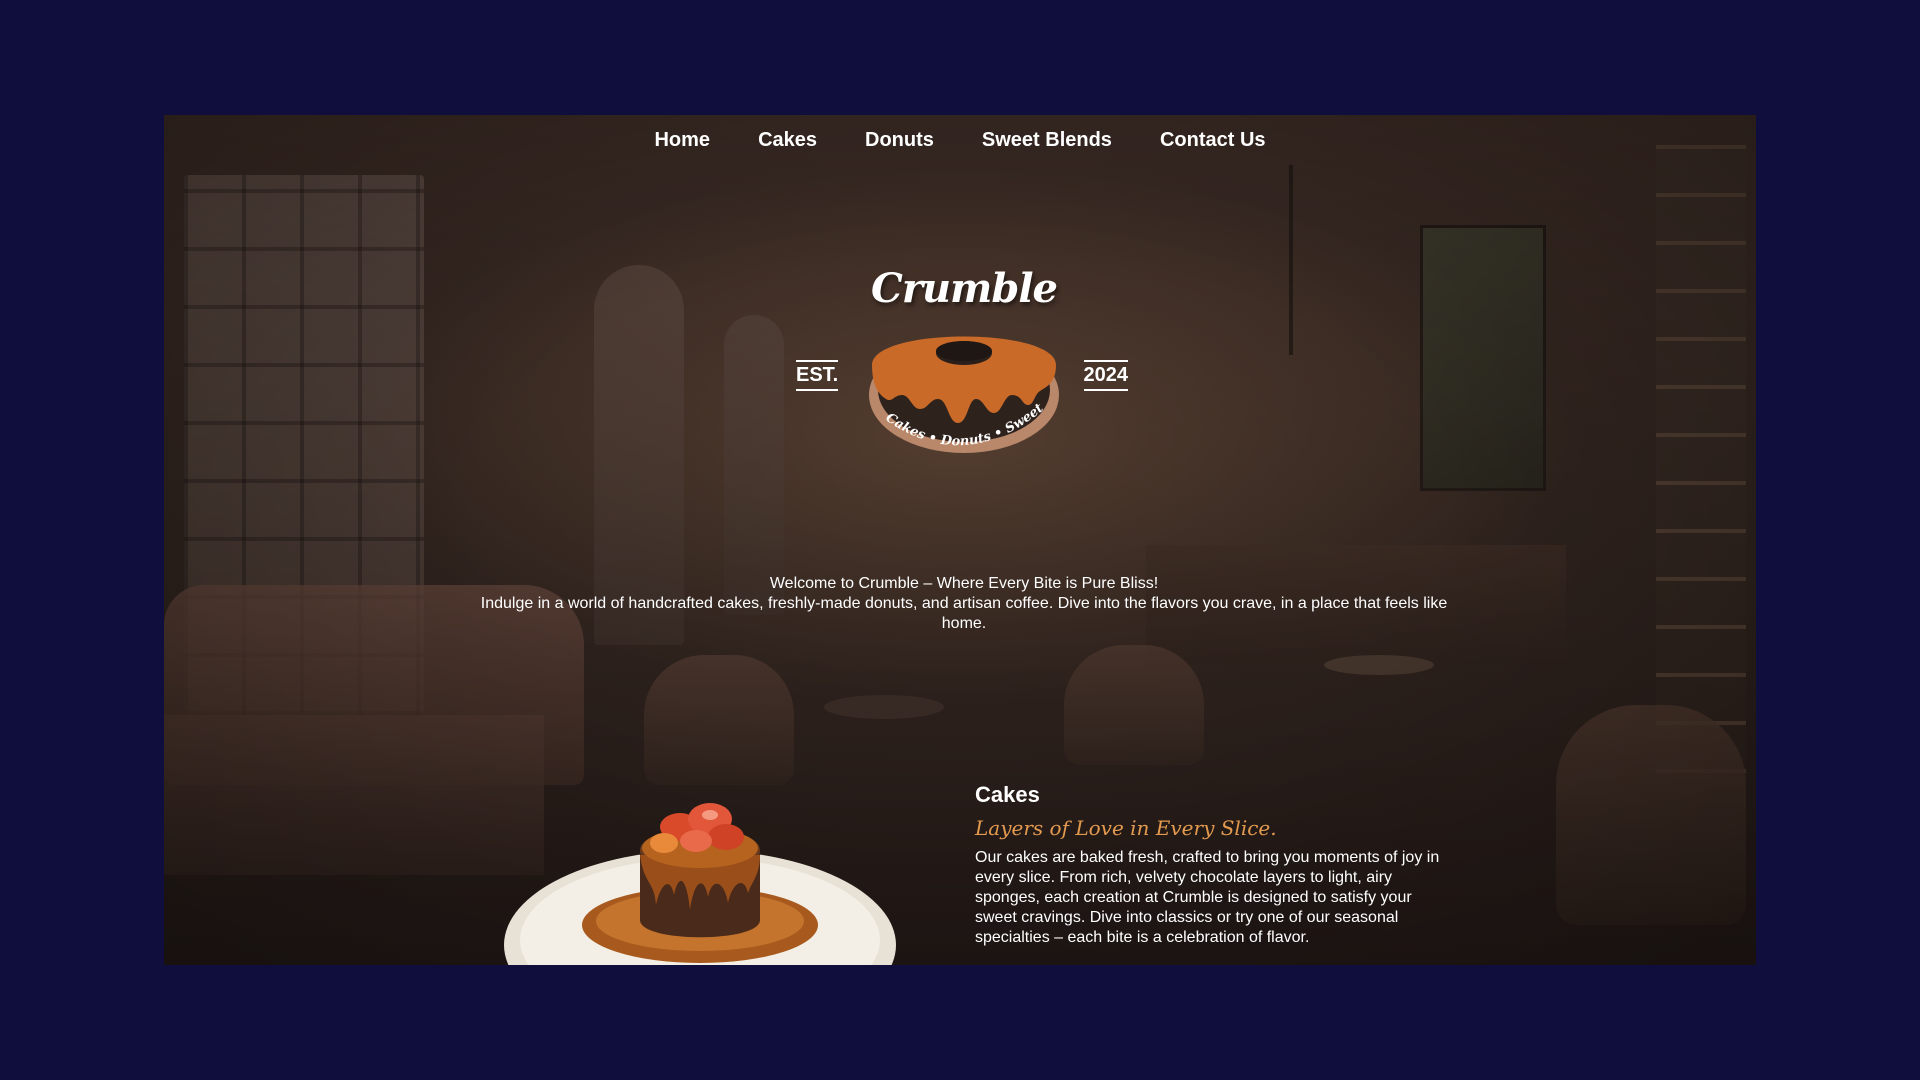  Describe the element at coordinates (1047, 140) in the screenshot. I see `nav-link-sweet-blends: Sweet Blends` at that location.